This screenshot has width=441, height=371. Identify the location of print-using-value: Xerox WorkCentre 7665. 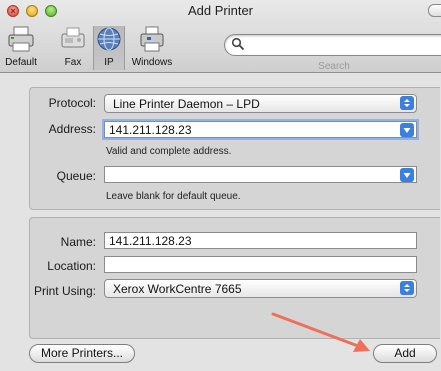
(177, 289).